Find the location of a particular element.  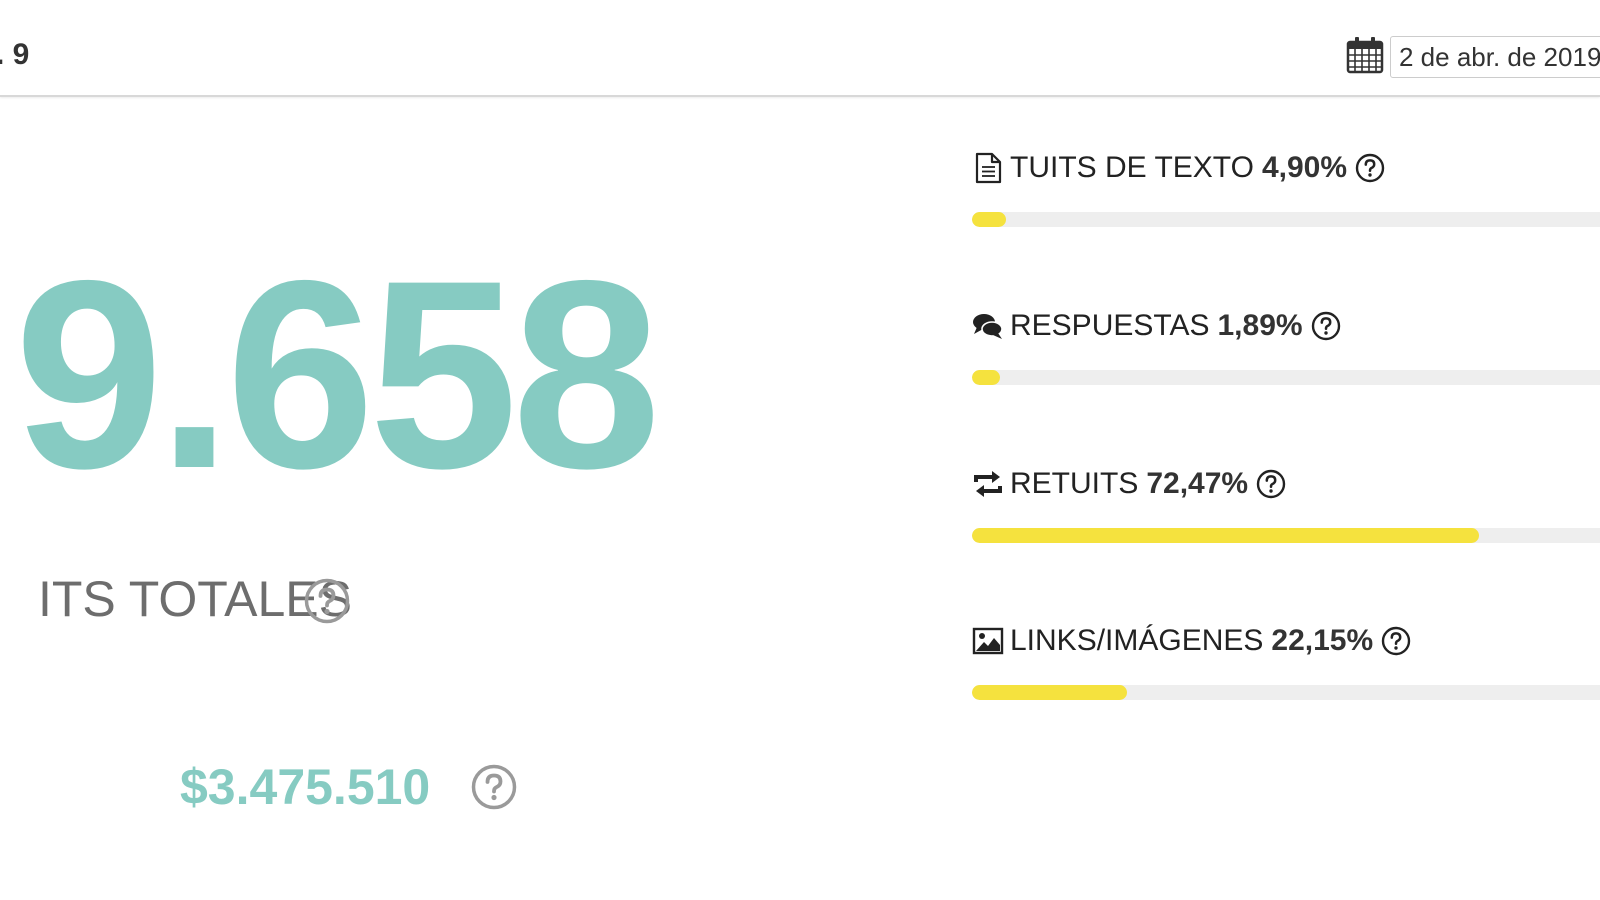

stat-label: RESPUESTAS is located at coordinates (1110, 325).